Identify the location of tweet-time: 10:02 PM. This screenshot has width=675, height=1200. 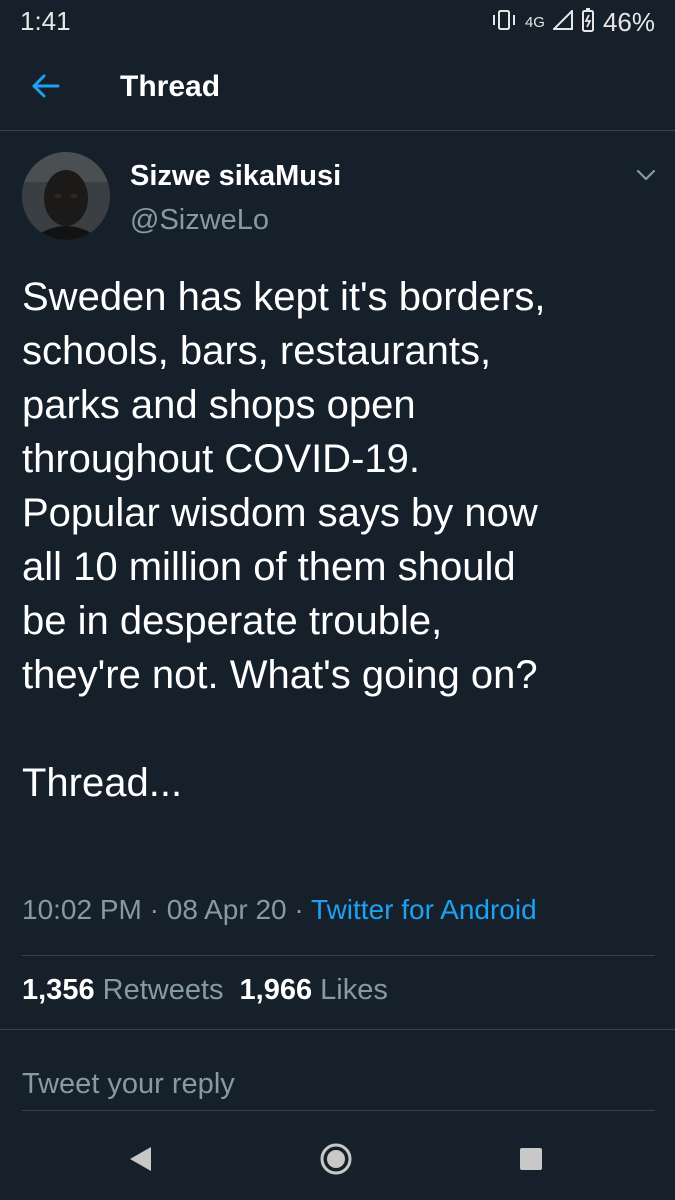
(82, 909).